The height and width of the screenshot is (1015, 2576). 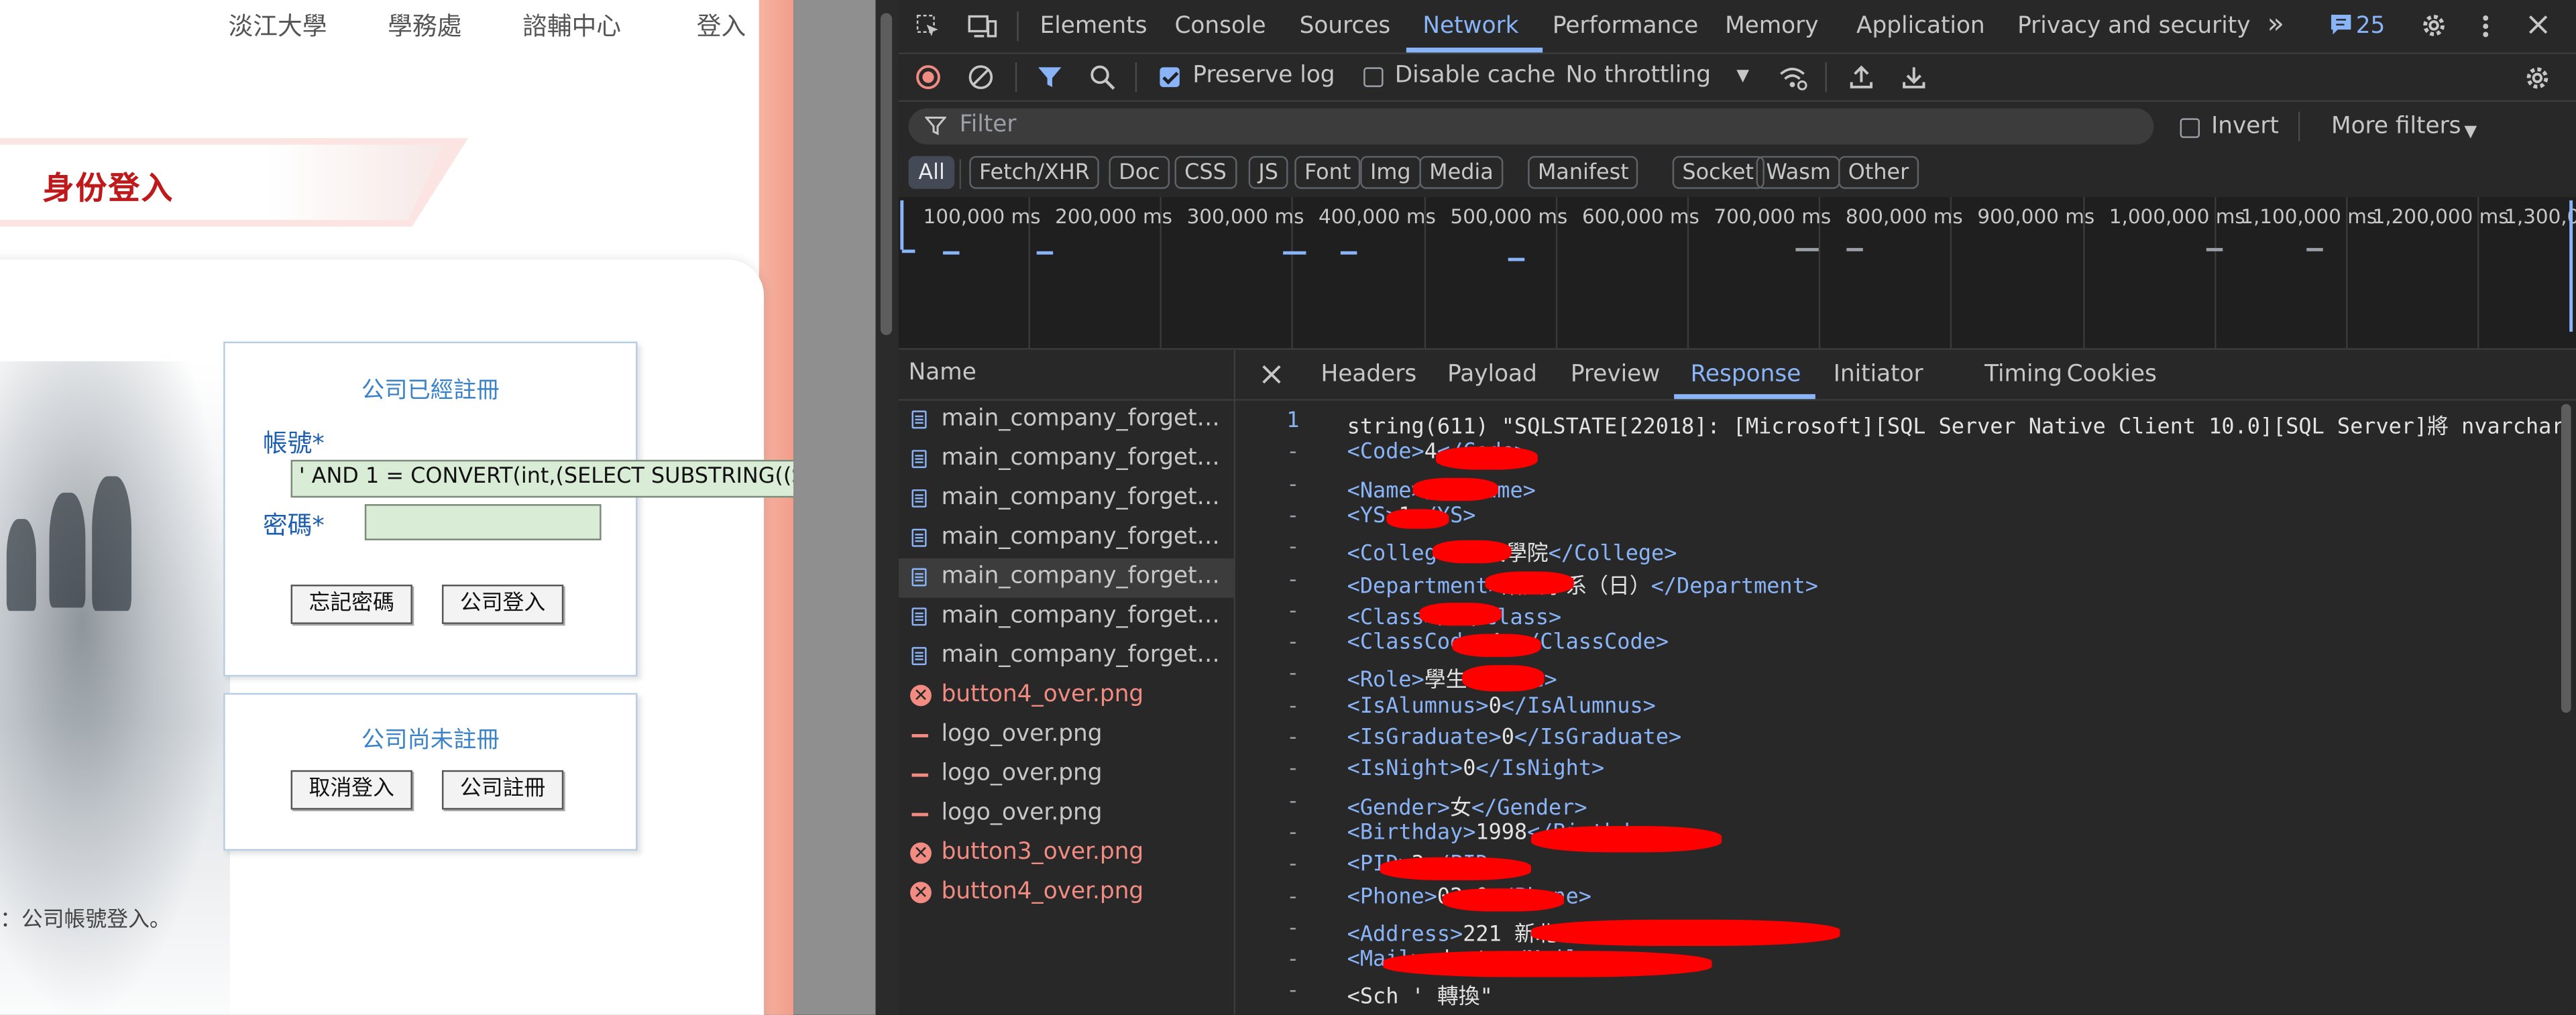 I want to click on filter-bar: Filter Invert More filters ▼, so click(x=1737, y=126).